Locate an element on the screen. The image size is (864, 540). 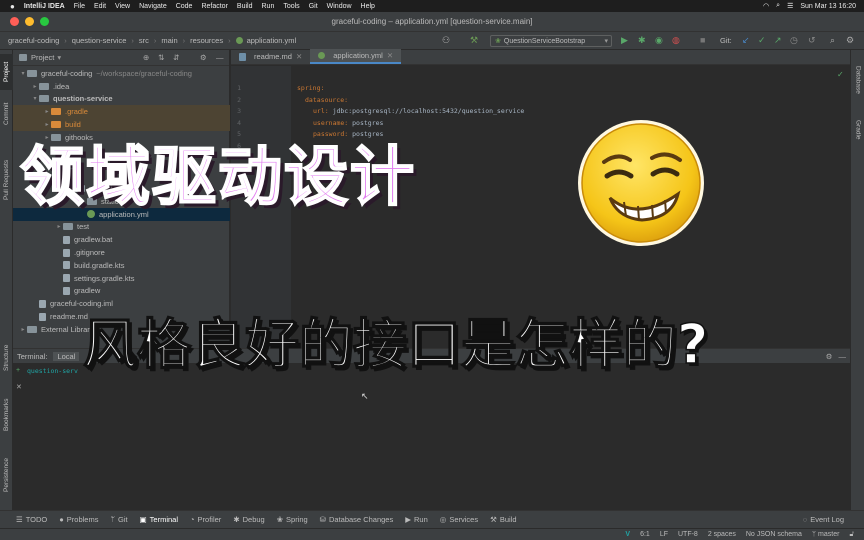
menu-git: Git is located at coordinates (313, 6).